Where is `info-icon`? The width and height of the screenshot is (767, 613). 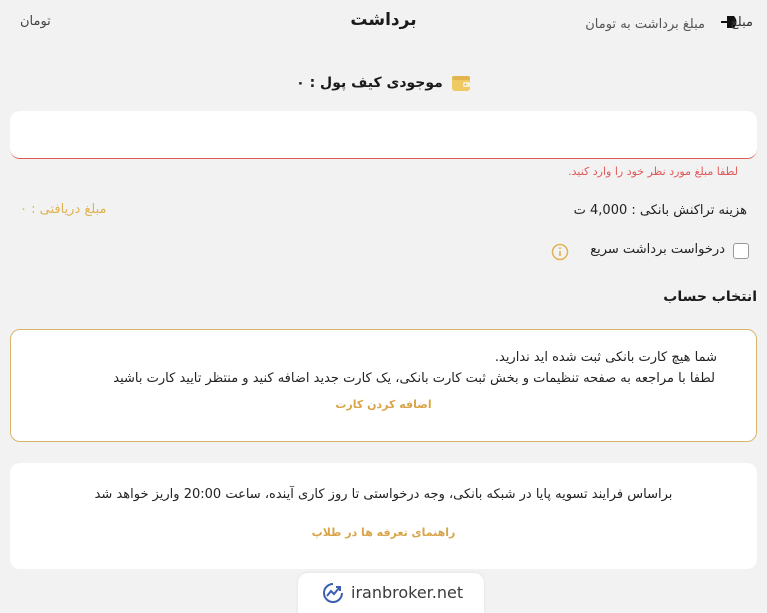 info-icon is located at coordinates (560, 252).